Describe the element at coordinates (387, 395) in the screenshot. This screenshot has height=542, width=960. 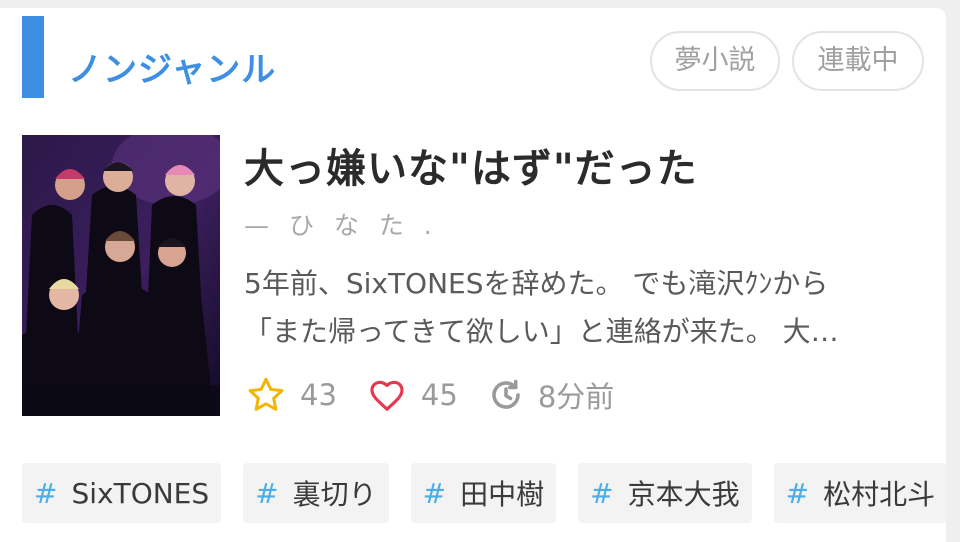
I see `heart-icon` at that location.